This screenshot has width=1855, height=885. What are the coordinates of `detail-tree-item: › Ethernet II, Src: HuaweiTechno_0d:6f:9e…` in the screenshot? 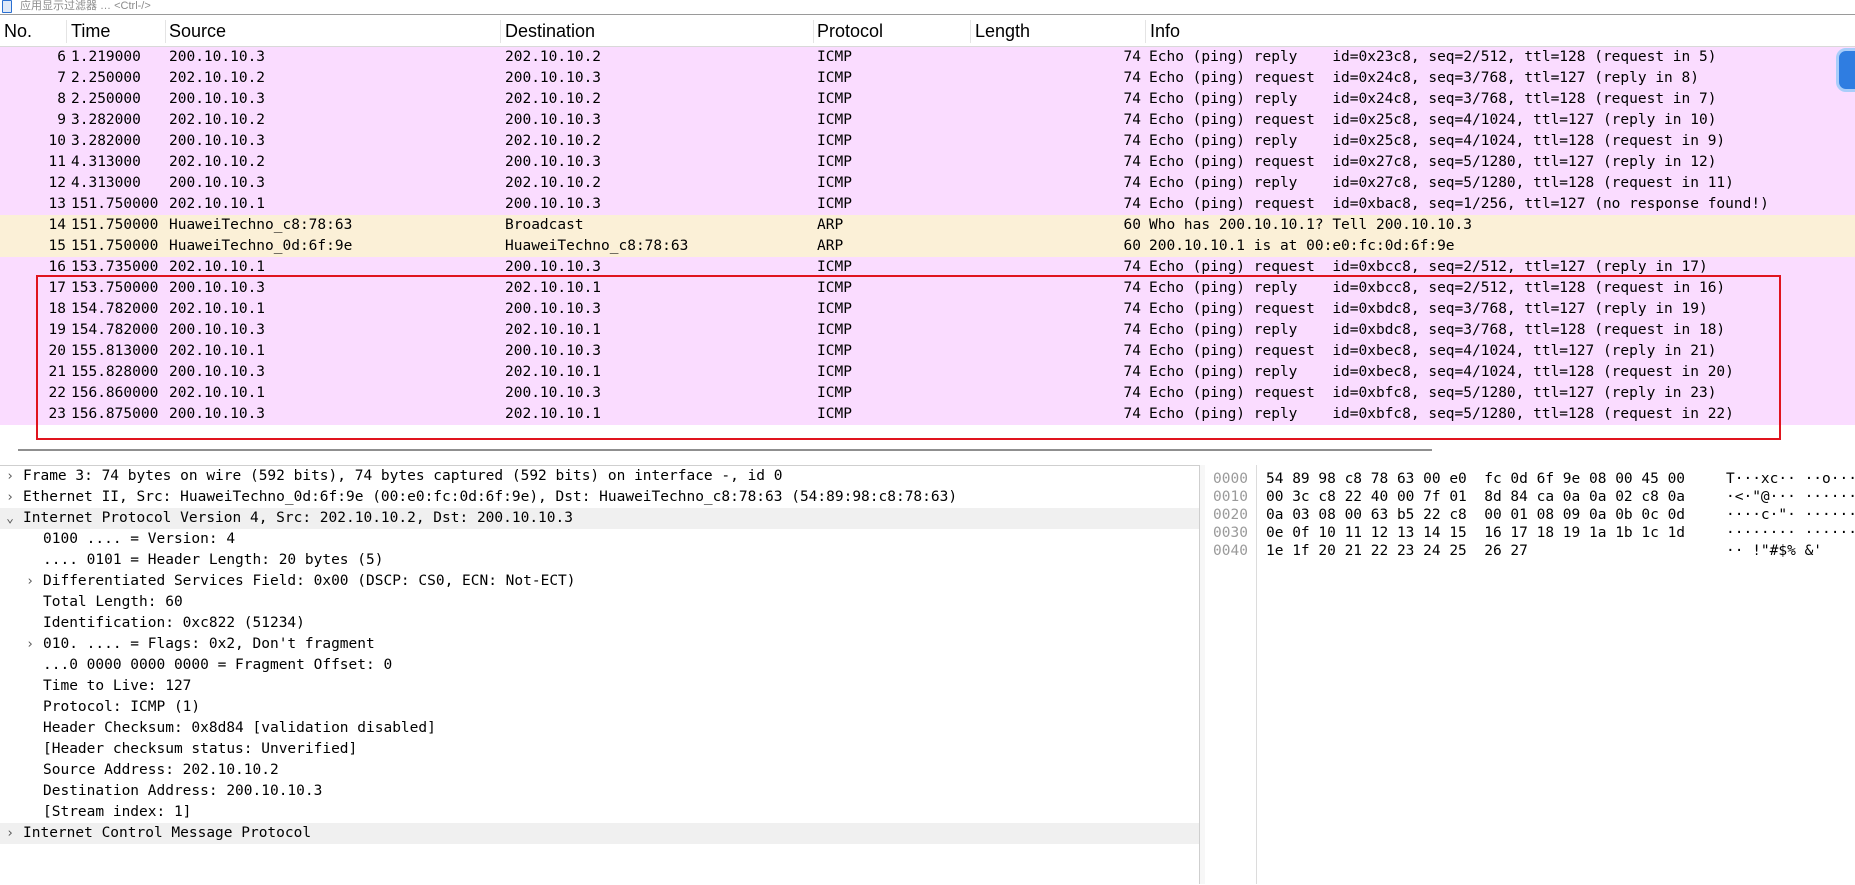 It's located at (599, 497).